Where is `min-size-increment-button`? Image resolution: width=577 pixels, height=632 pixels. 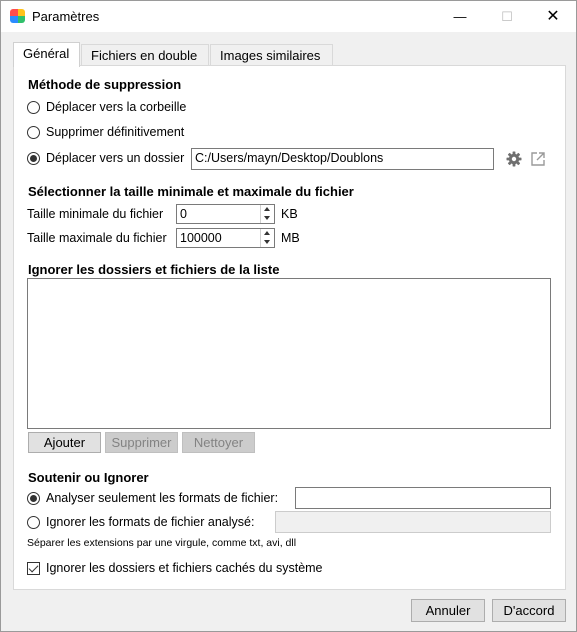 min-size-increment-button is located at coordinates (267, 209).